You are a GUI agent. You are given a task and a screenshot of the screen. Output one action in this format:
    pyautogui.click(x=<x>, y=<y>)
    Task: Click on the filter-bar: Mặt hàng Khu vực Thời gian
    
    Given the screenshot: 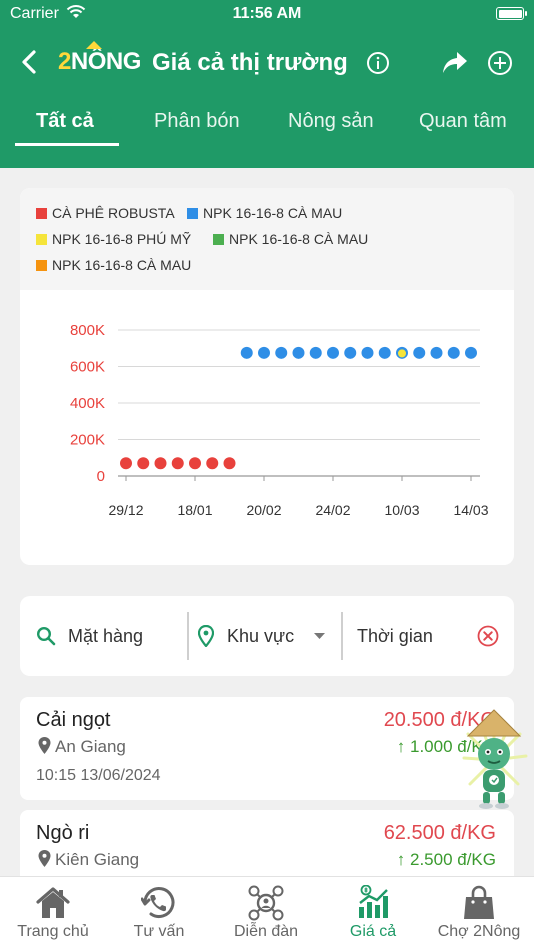 What is the action you would take?
    pyautogui.click(x=267, y=636)
    